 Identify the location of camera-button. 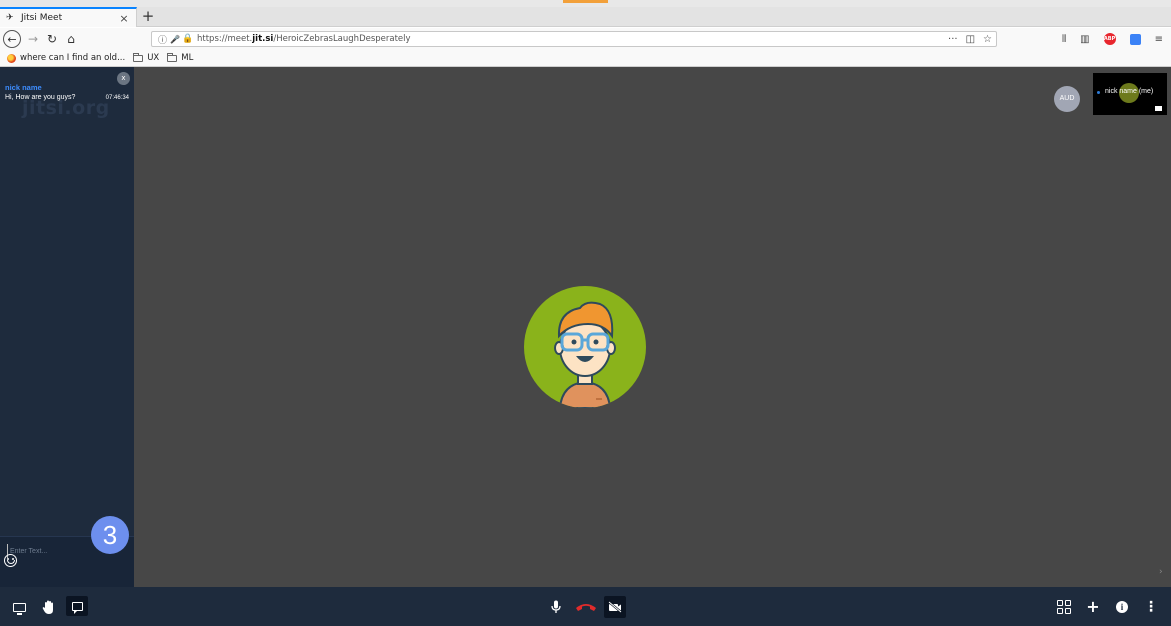
(615, 607).